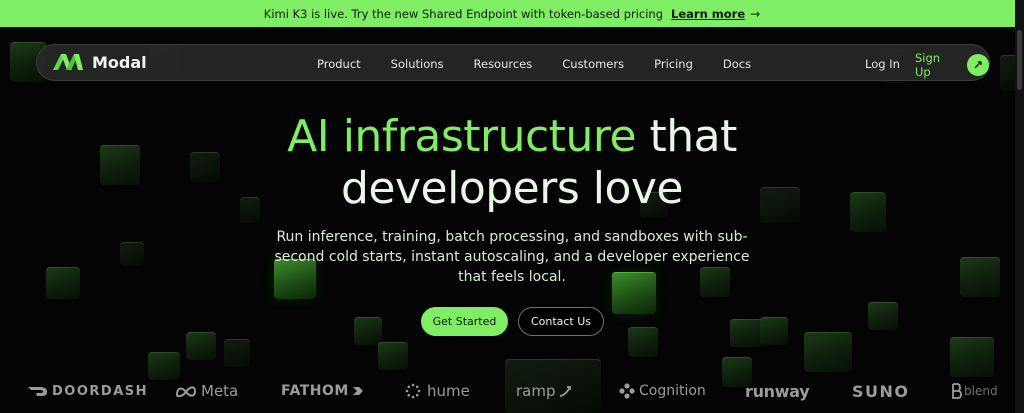  What do you see at coordinates (448, 391) in the screenshot?
I see `logo-text: hume` at bounding box center [448, 391].